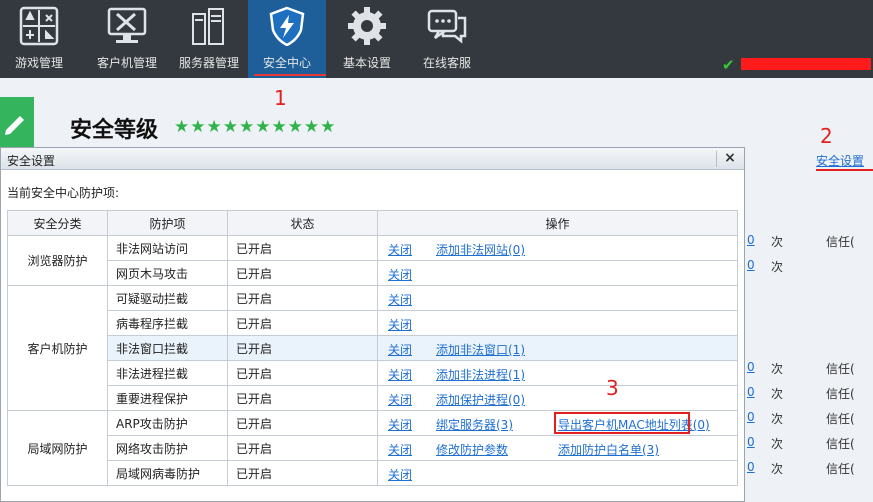 The image size is (873, 502). Describe the element at coordinates (612, 388) in the screenshot. I see `annotation-number-3: 3` at that location.